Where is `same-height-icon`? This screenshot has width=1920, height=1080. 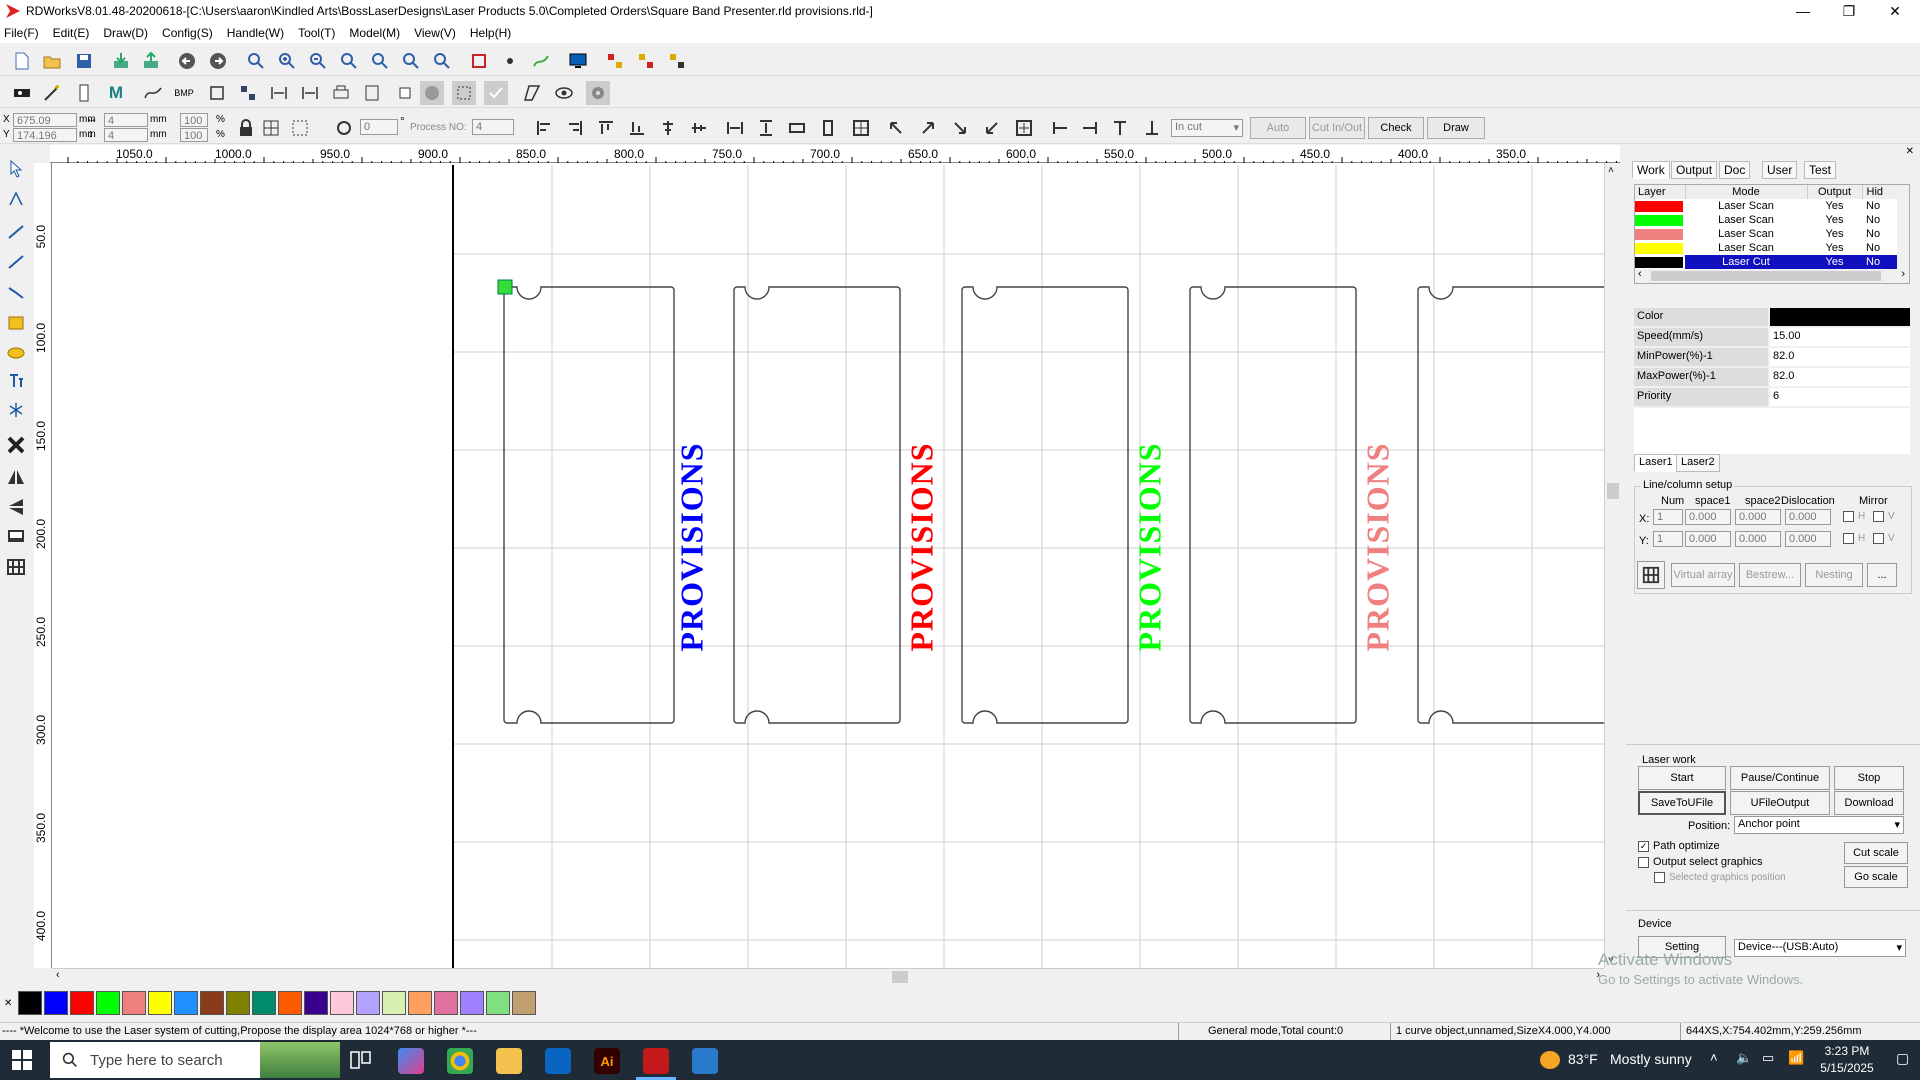 same-height-icon is located at coordinates (766, 128).